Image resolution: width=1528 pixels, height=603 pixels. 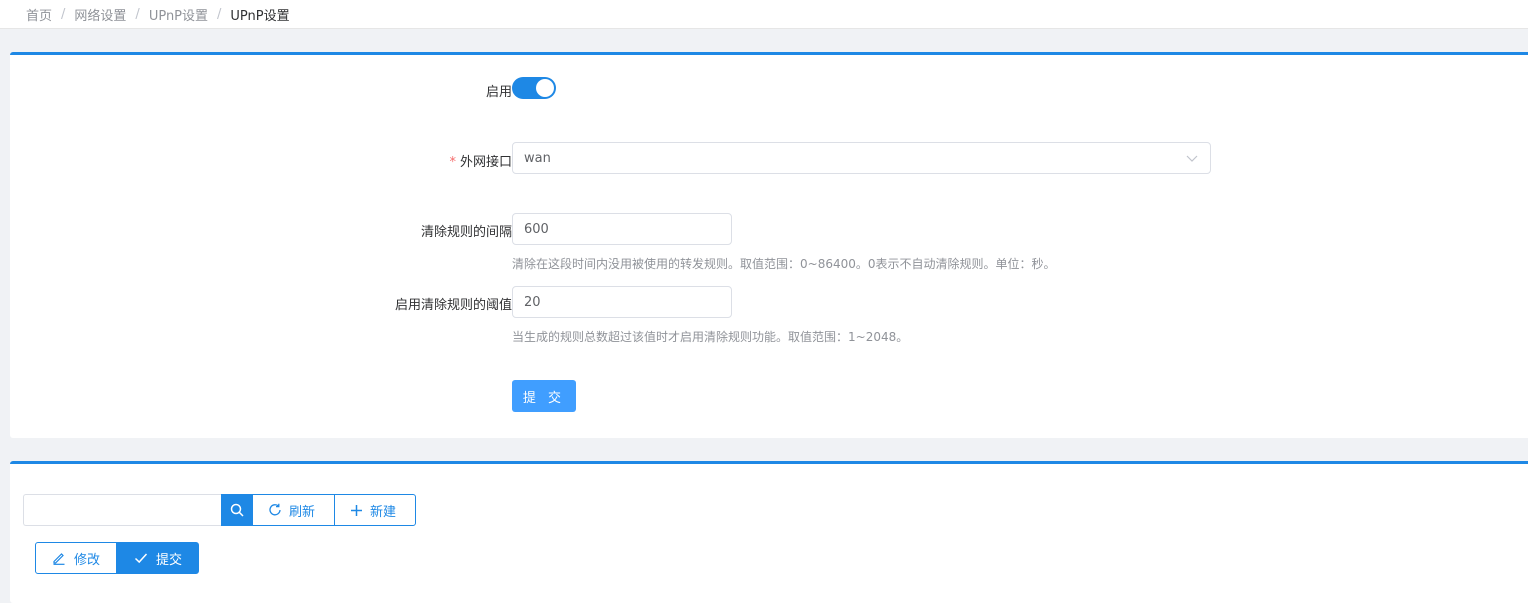 I want to click on breadcrumb-network: 网络设置, so click(x=100, y=14).